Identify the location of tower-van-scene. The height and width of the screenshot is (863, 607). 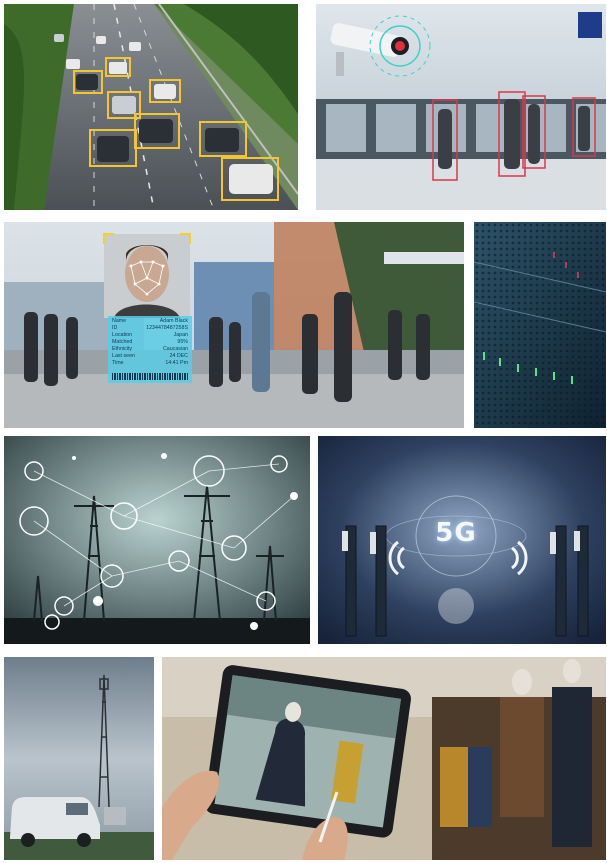
(79, 758).